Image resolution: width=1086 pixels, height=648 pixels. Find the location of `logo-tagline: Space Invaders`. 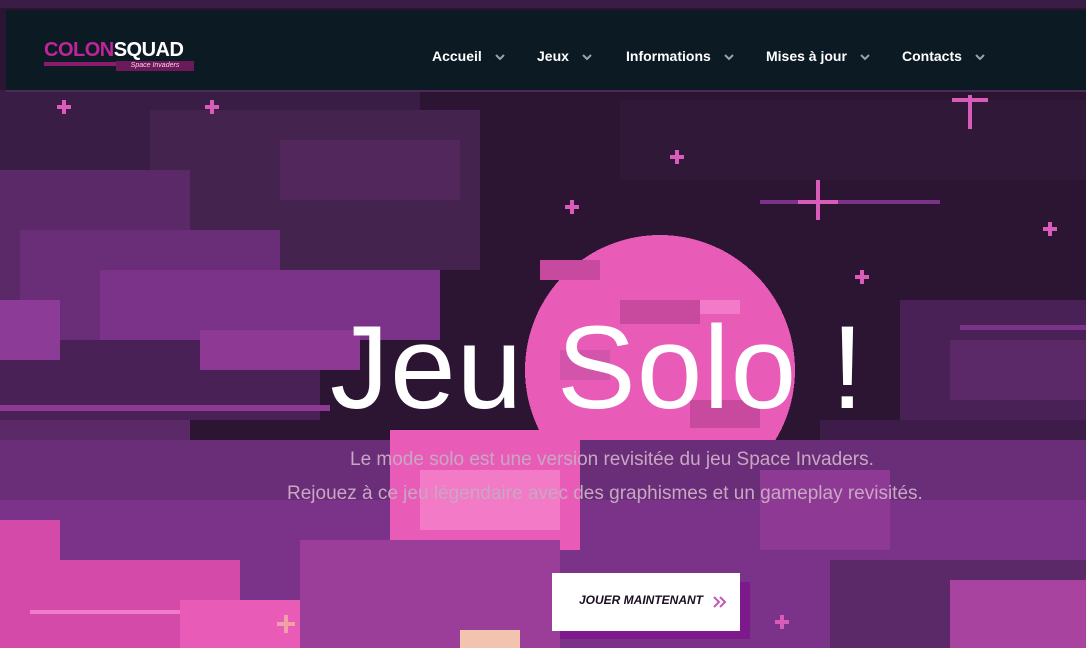

logo-tagline: Space Invaders is located at coordinates (155, 66).